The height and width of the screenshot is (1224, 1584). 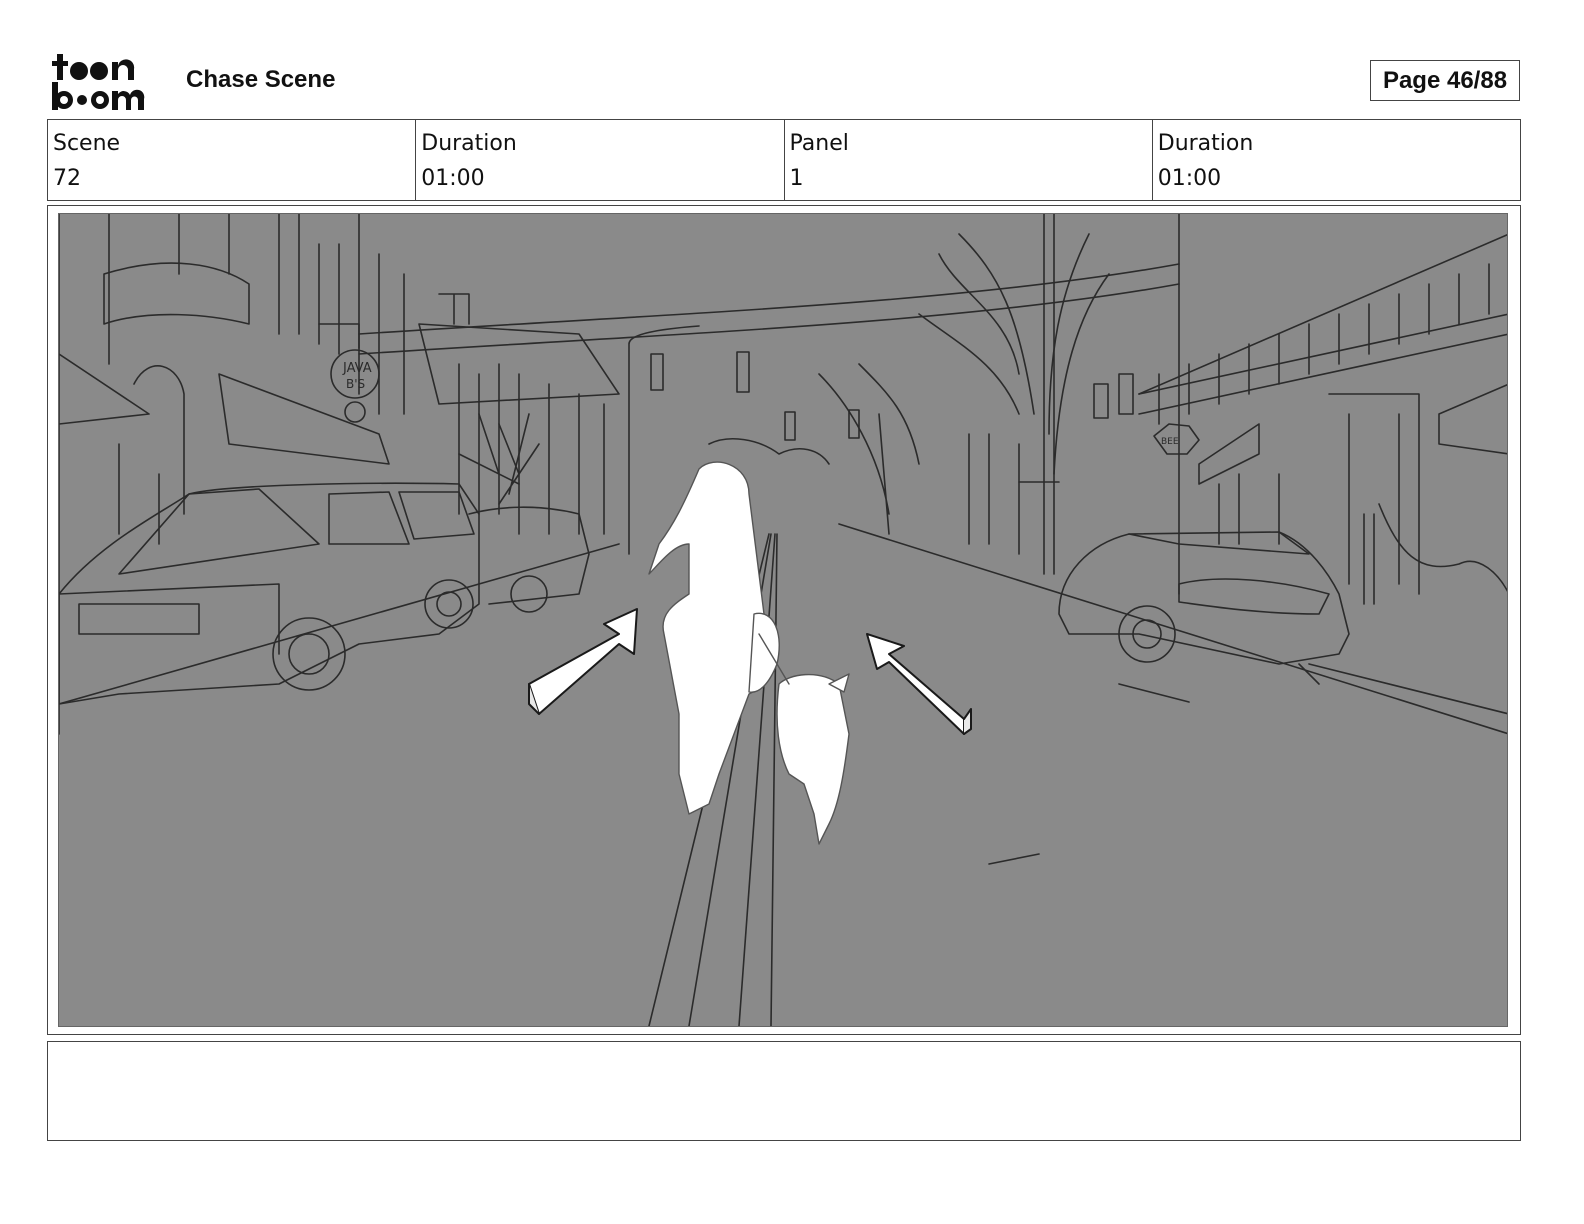 I want to click on running-character, so click(x=749, y=653).